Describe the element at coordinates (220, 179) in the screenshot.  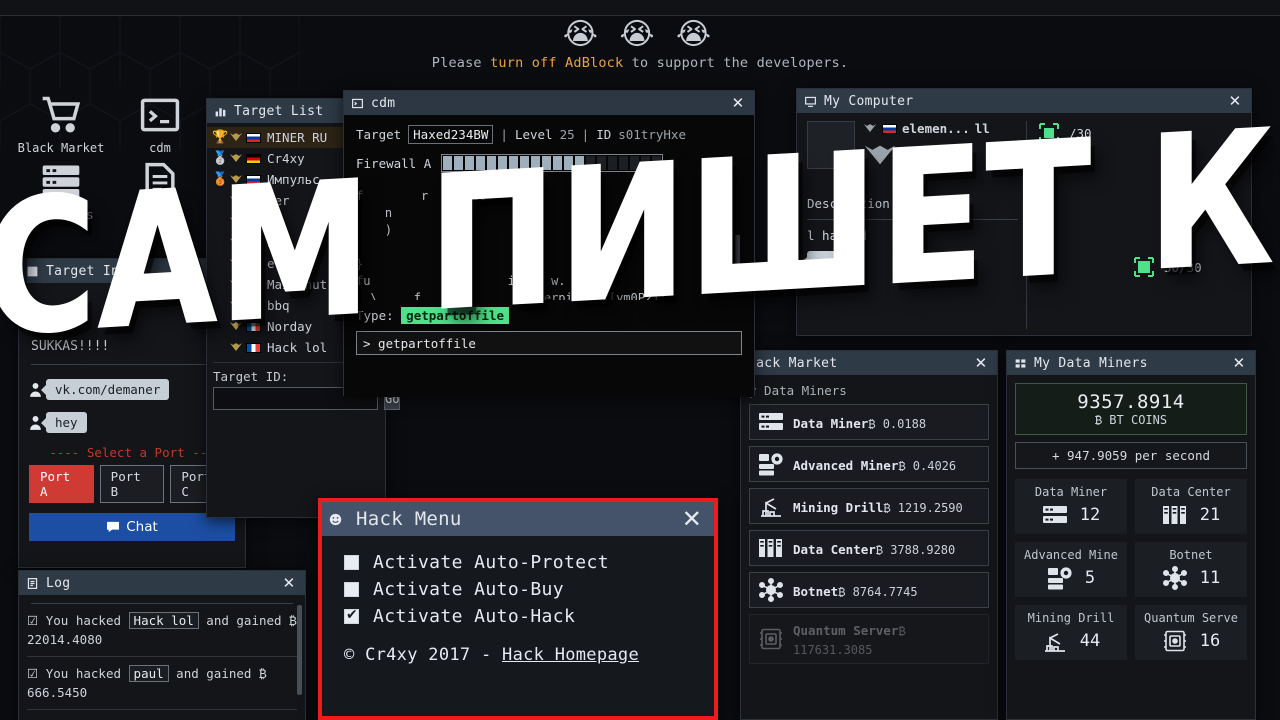
I see `trophy-icon: 🥉` at that location.